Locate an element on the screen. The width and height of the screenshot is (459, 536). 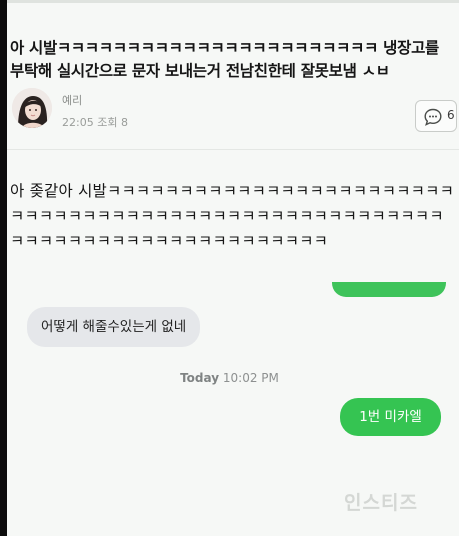
divider is located at coordinates (233, 149).